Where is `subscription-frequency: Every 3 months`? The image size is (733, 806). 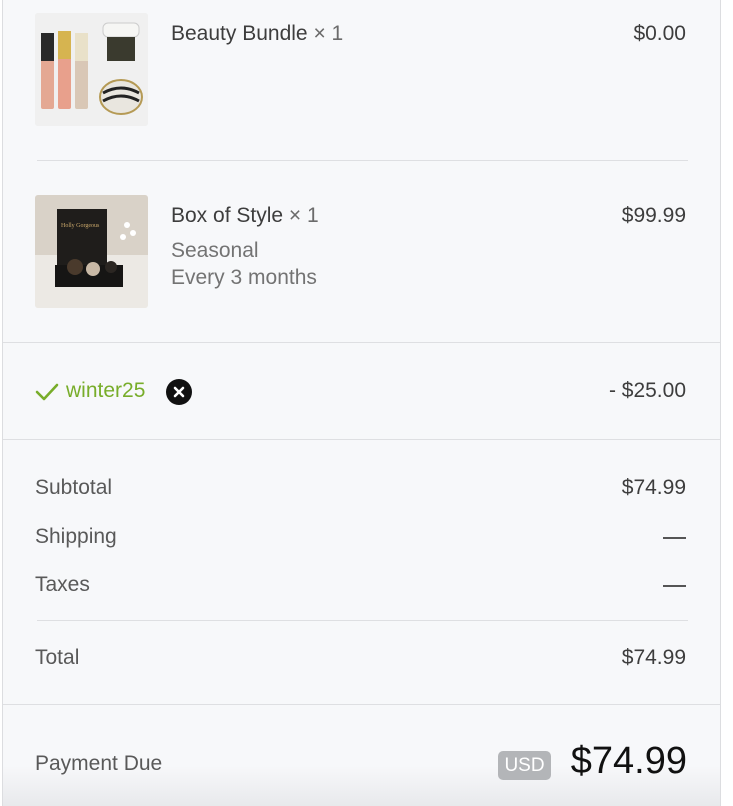 subscription-frequency: Every 3 months is located at coordinates (244, 277).